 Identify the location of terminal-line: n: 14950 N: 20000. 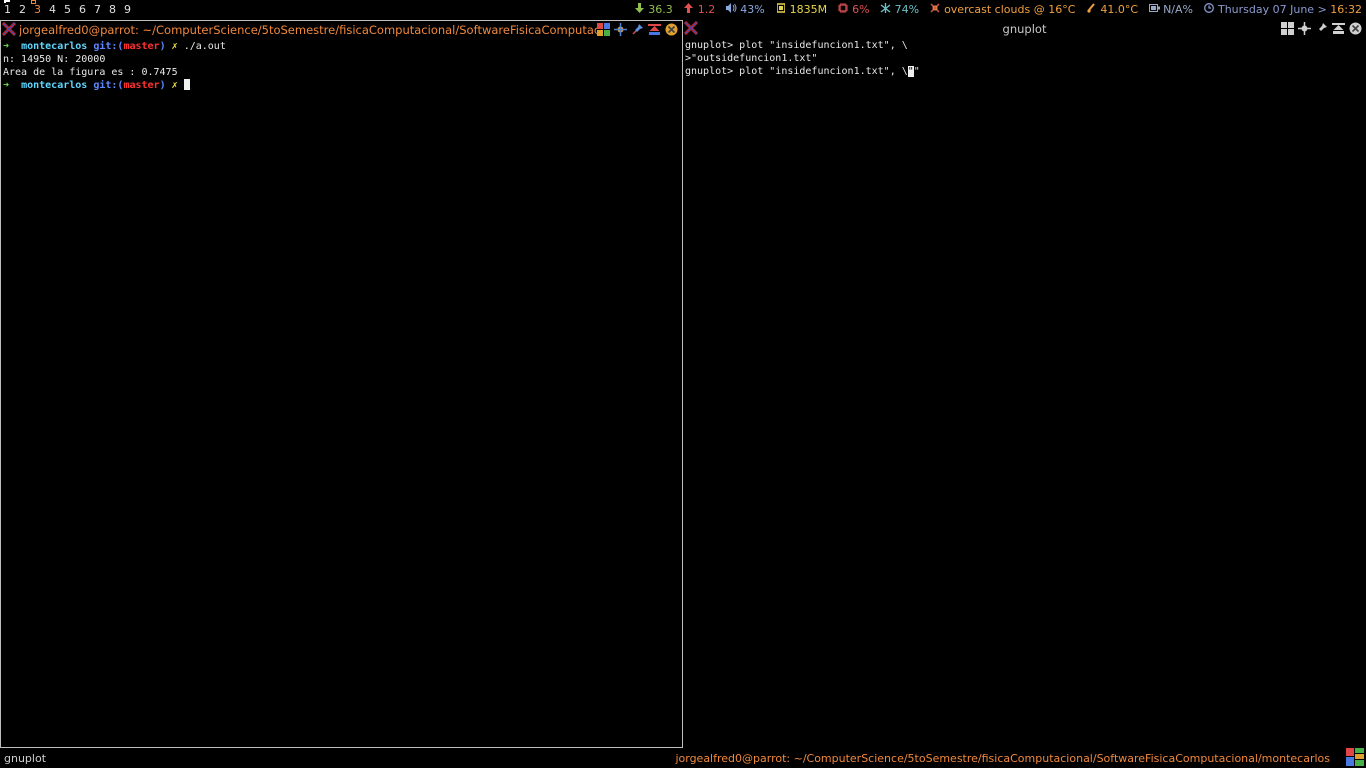
(54, 59).